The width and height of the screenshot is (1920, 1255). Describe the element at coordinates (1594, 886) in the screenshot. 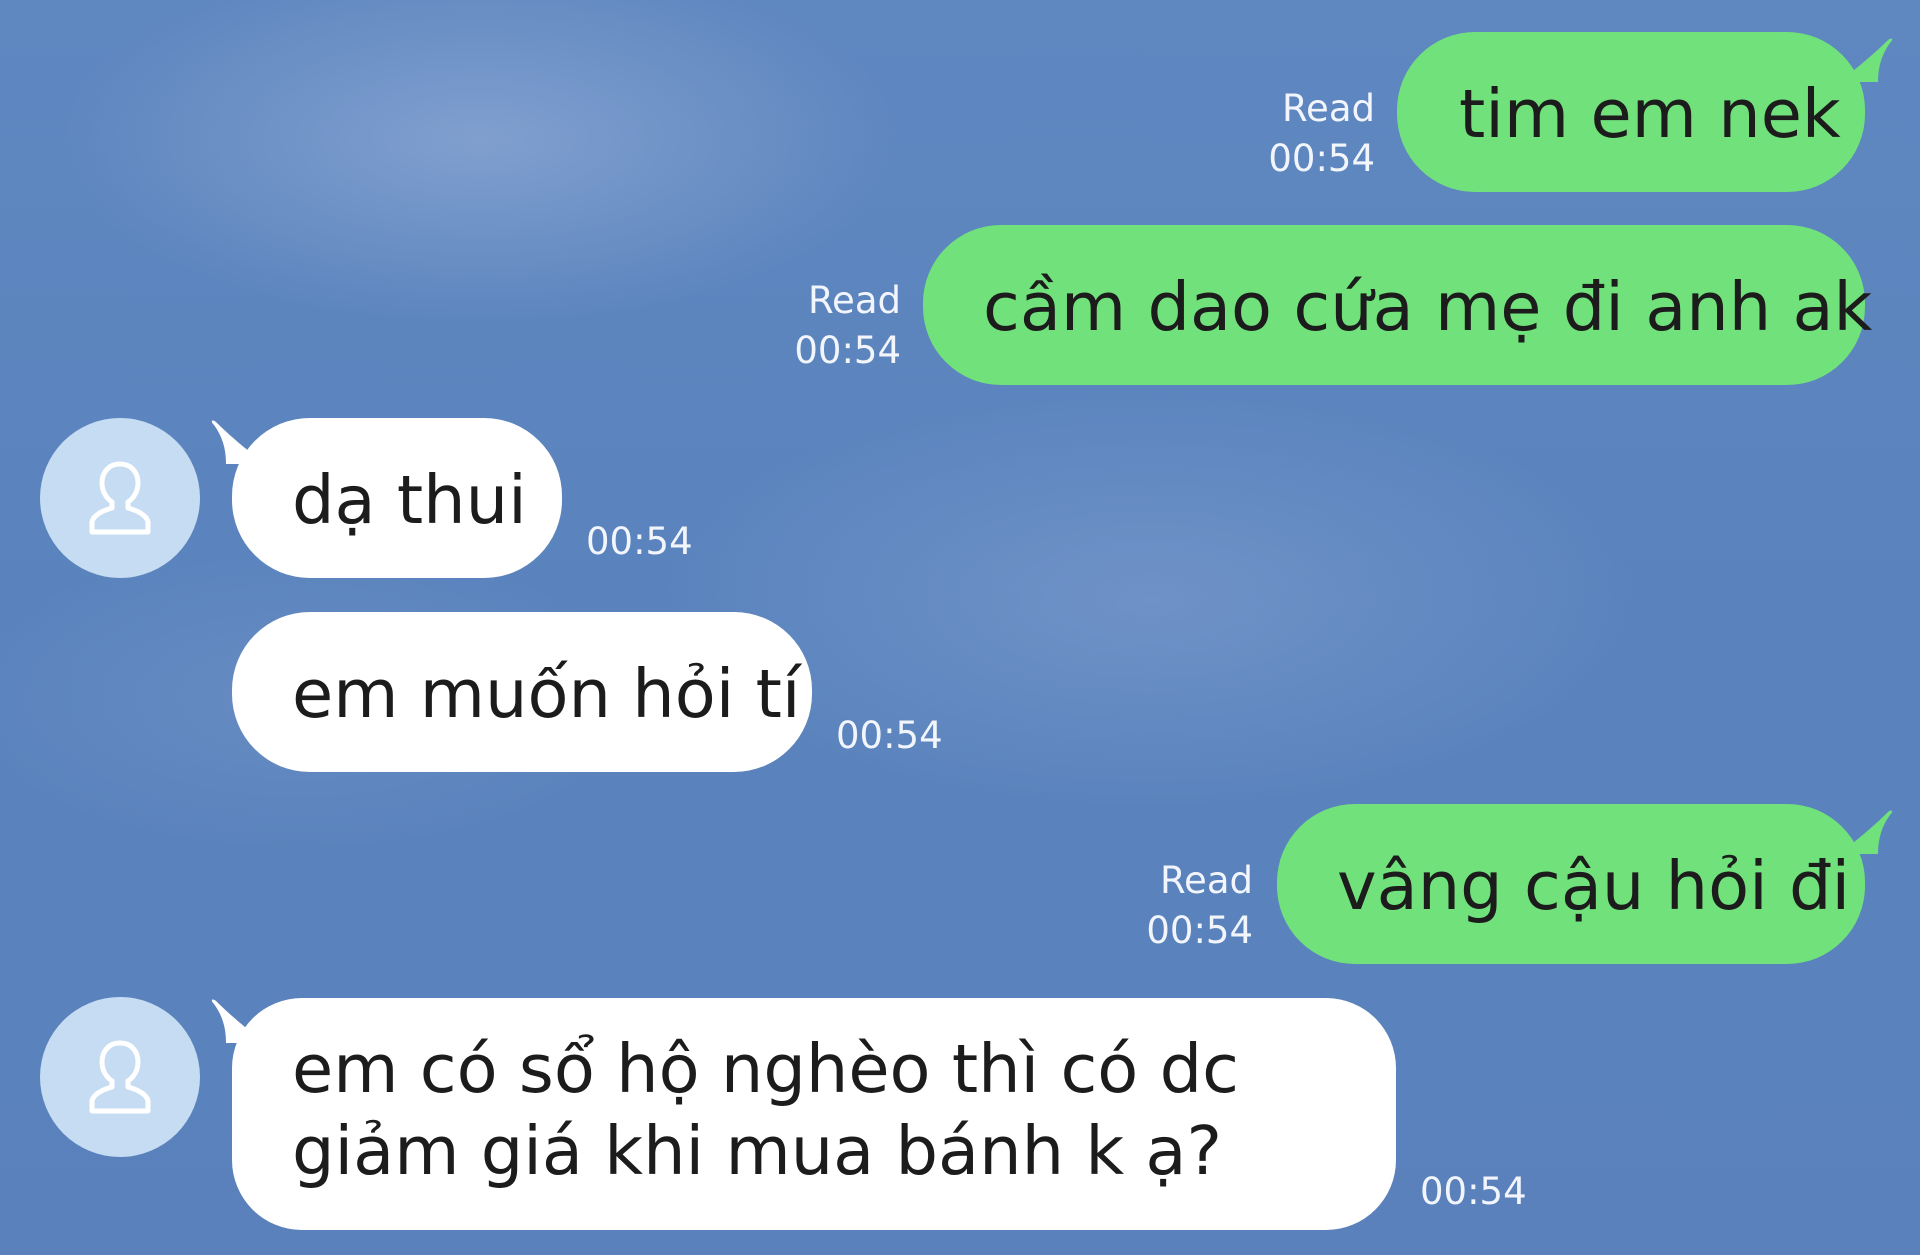

I see `message-text: vâng cậu hỏi đi` at that location.